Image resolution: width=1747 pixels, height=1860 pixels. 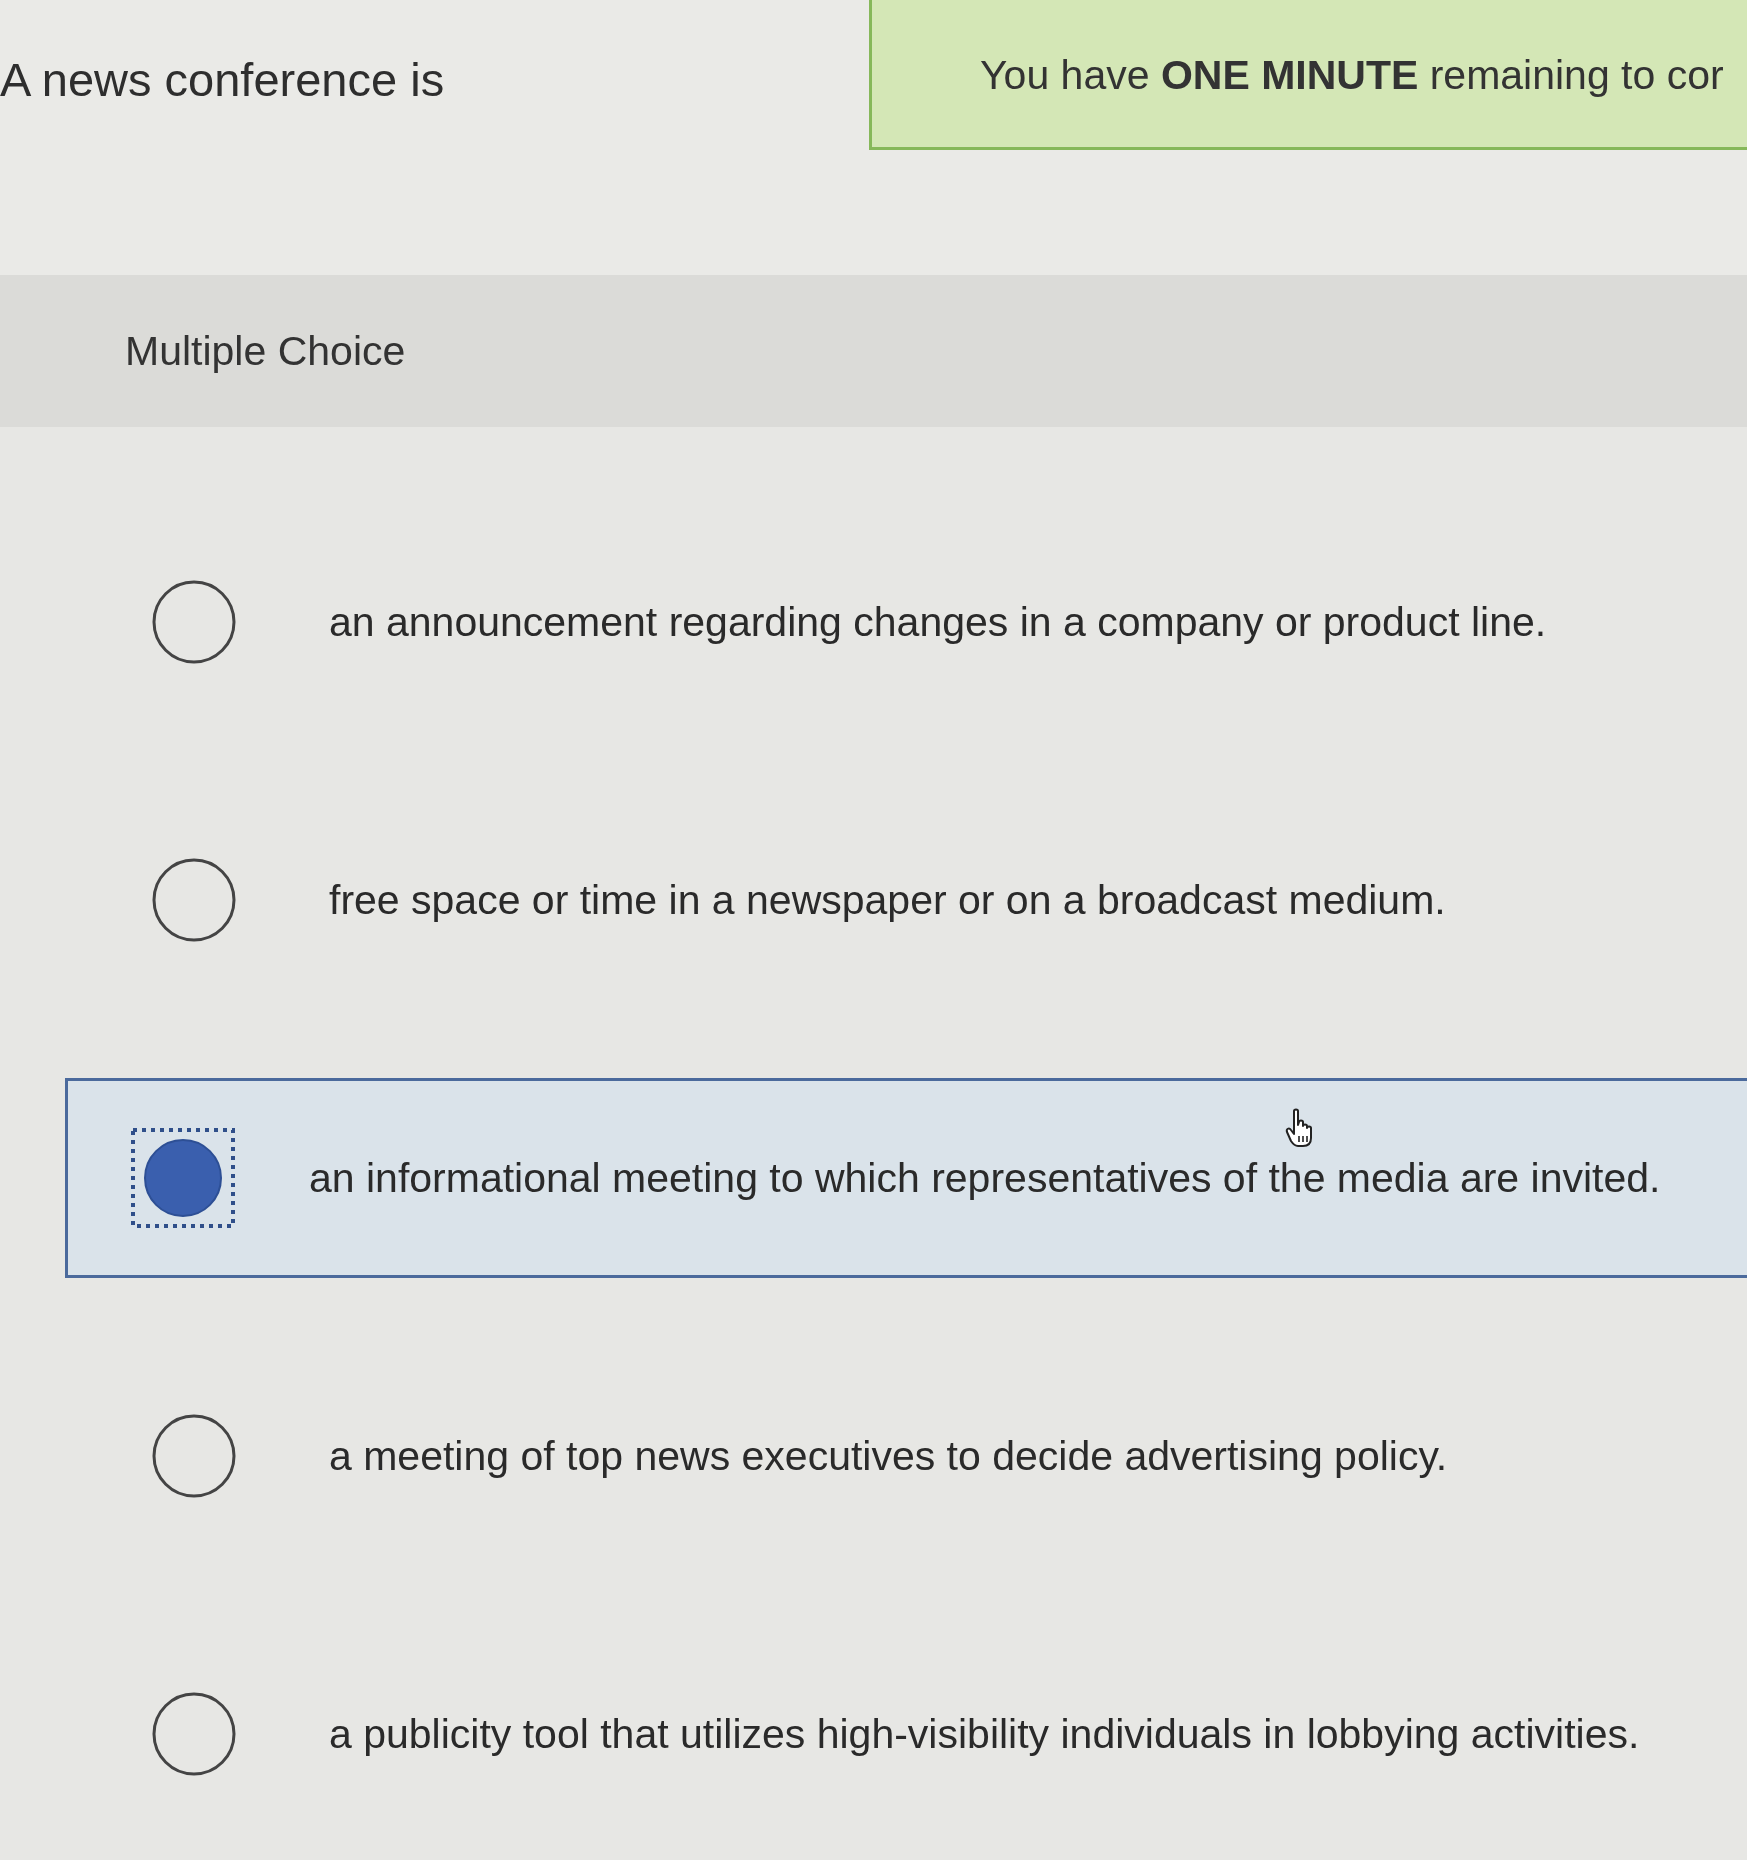 What do you see at coordinates (223, 79) in the screenshot?
I see `question-text: A news conference is` at bounding box center [223, 79].